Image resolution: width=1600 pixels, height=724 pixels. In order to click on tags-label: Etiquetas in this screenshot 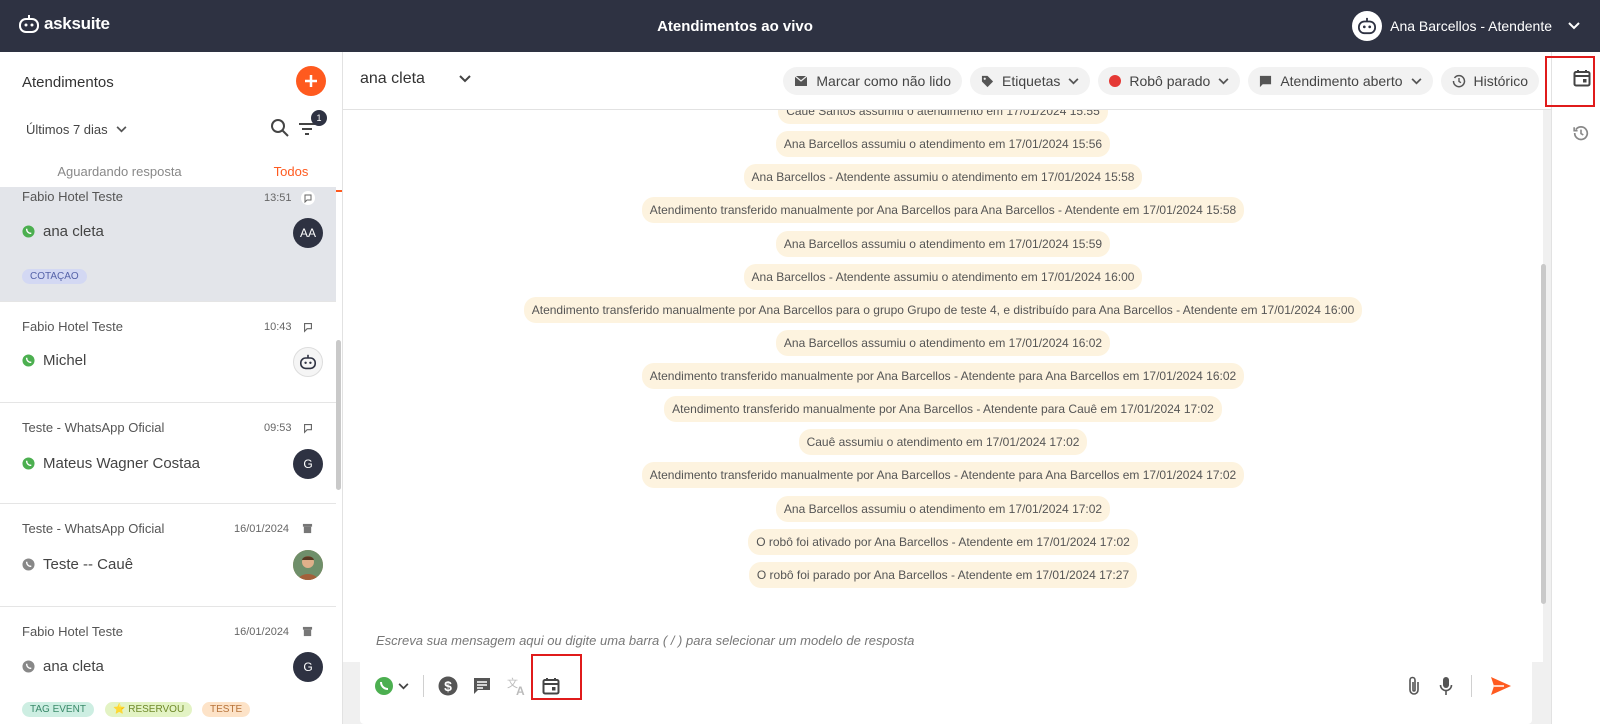, I will do `click(1031, 81)`.